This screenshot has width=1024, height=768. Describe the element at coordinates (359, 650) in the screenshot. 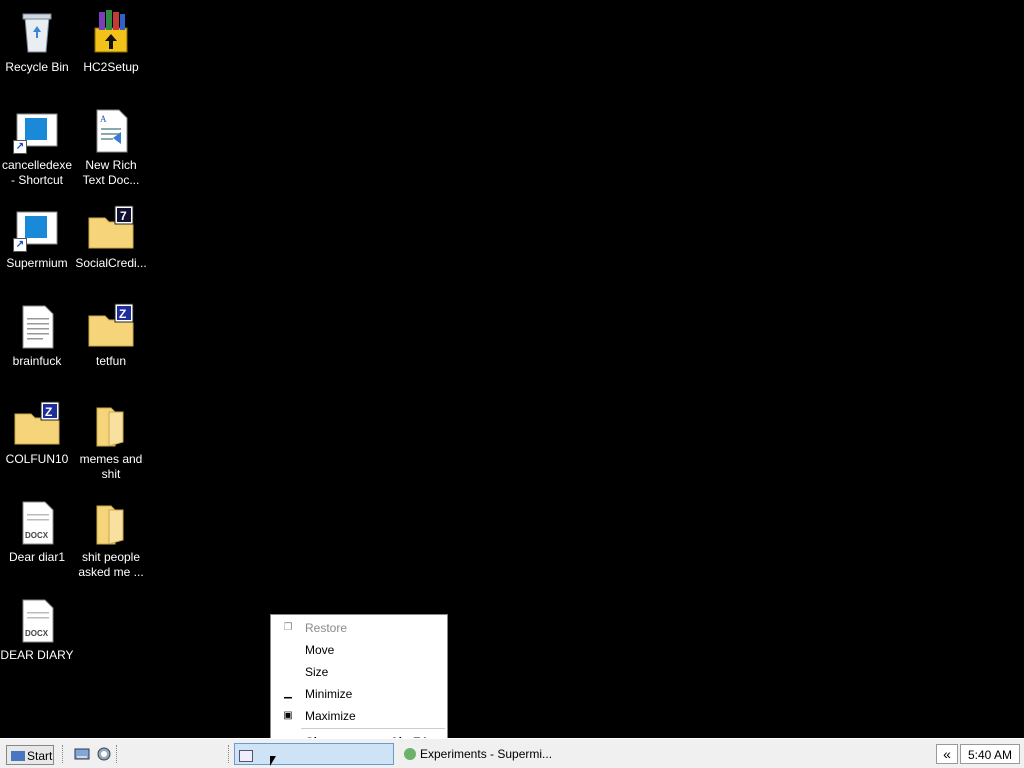

I see `menu-item-move: Move` at that location.